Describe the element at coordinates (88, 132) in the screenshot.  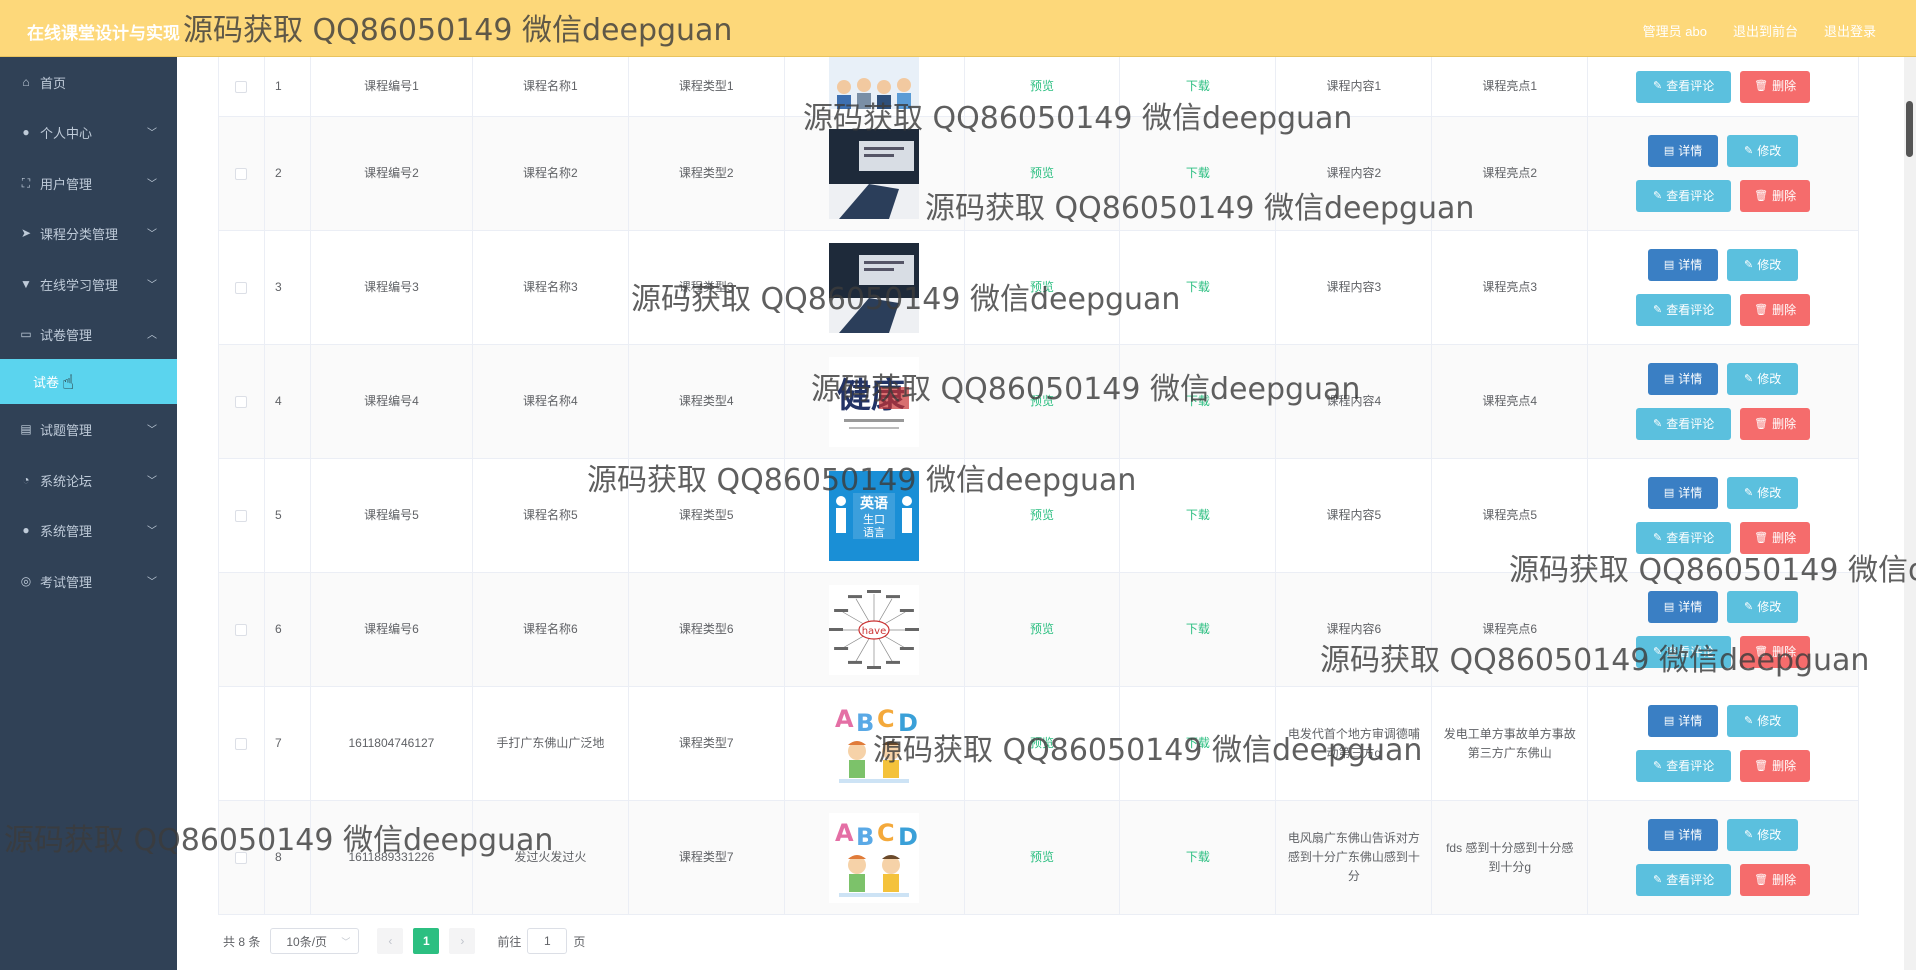
I see `sidebar-item-profile: ● 个人中心 ﹀` at that location.